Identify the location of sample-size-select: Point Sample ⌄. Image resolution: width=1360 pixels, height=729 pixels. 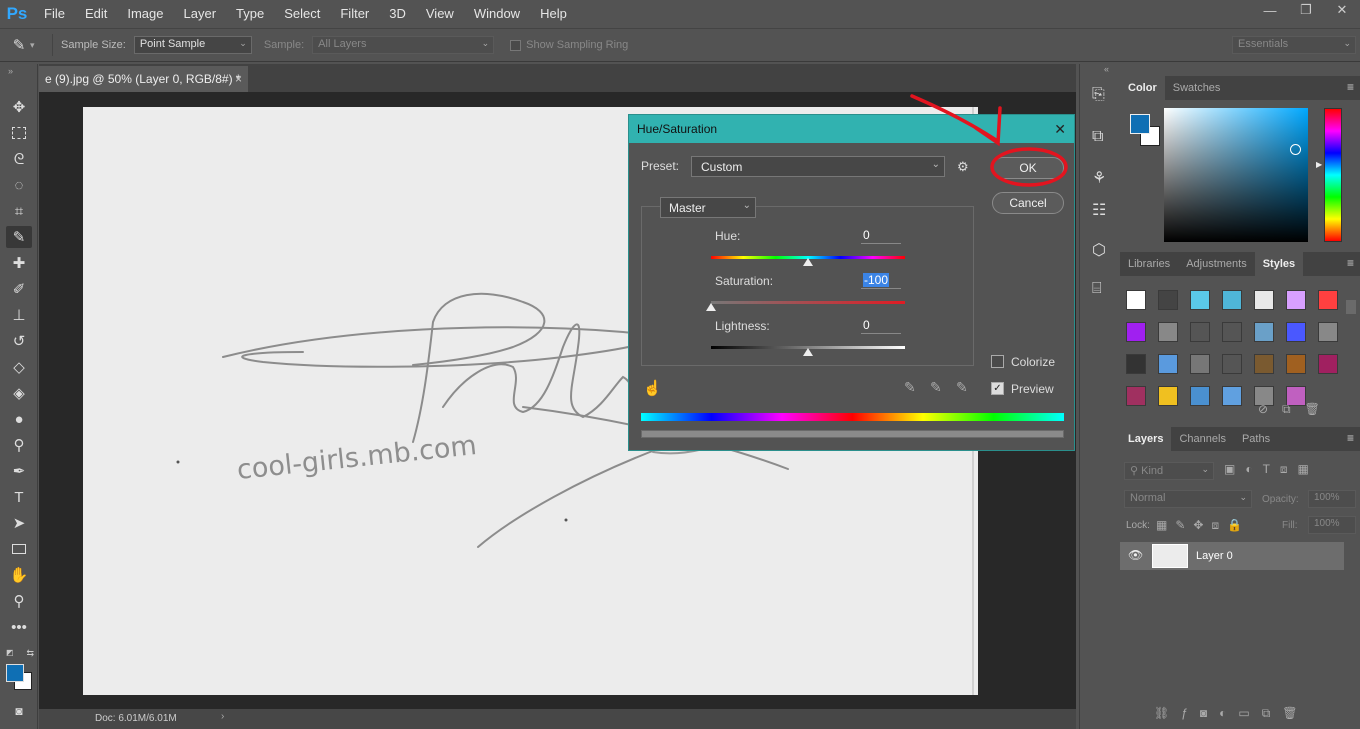
(192, 45).